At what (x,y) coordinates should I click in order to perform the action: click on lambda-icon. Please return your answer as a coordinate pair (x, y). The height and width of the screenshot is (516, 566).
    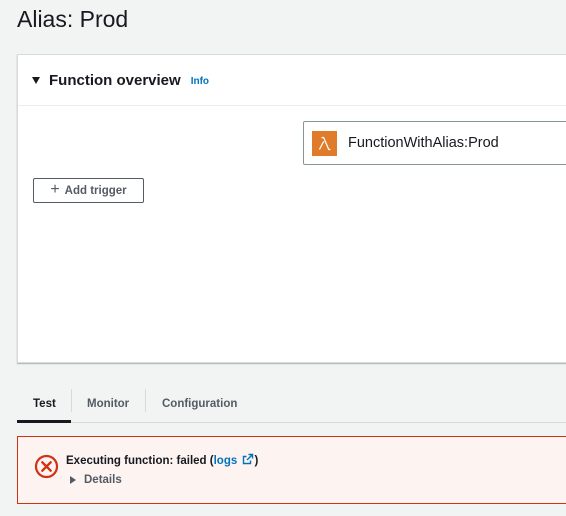
    Looking at the image, I should click on (324, 143).